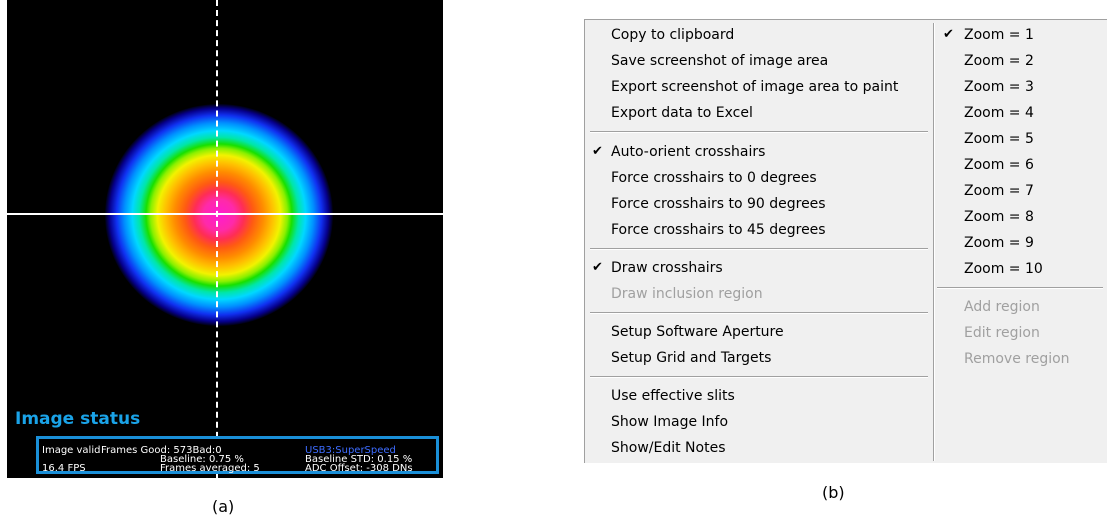 The width and height of the screenshot is (1107, 519). I want to click on menu-item-setup-software-aperture: Setup Software Aperture, so click(697, 332).